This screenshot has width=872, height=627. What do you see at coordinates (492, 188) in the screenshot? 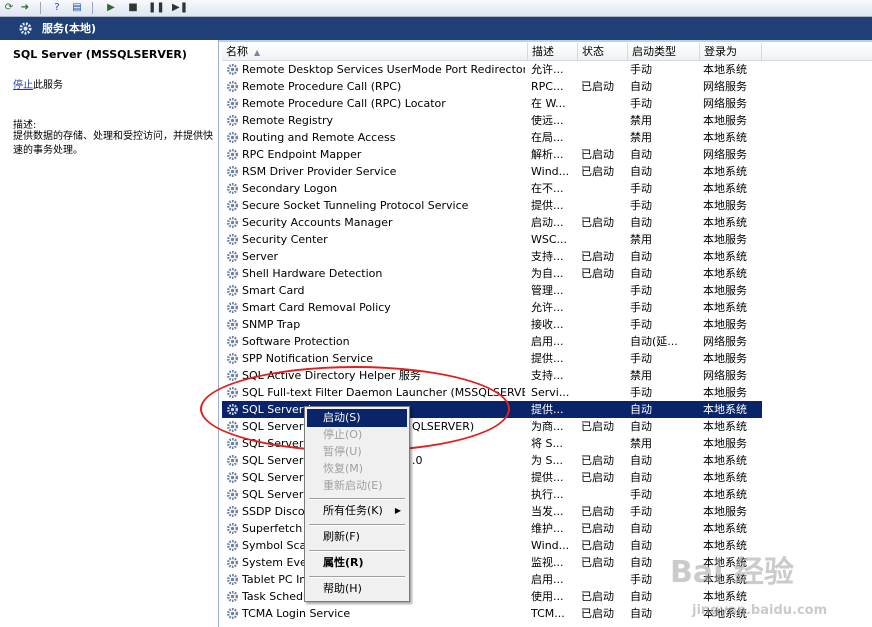
I see `service-row: Secondary Logon 在不... 手动 本地系统` at bounding box center [492, 188].